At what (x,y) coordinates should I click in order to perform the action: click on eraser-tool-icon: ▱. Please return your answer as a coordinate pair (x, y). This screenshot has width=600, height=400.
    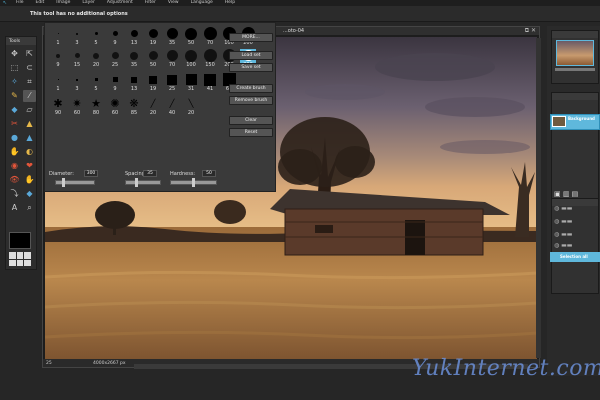
    Looking at the image, I should click on (29, 110).